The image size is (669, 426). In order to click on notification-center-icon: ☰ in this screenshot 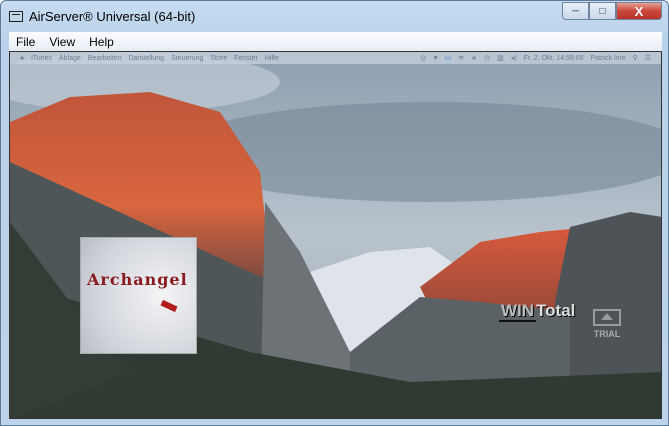, I will do `click(648, 58)`.